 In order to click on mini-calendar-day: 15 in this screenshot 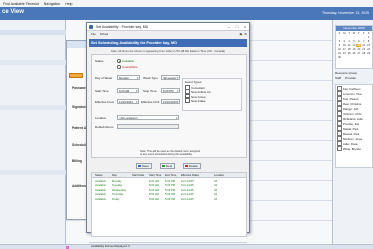, I will do `click(368, 45)`.